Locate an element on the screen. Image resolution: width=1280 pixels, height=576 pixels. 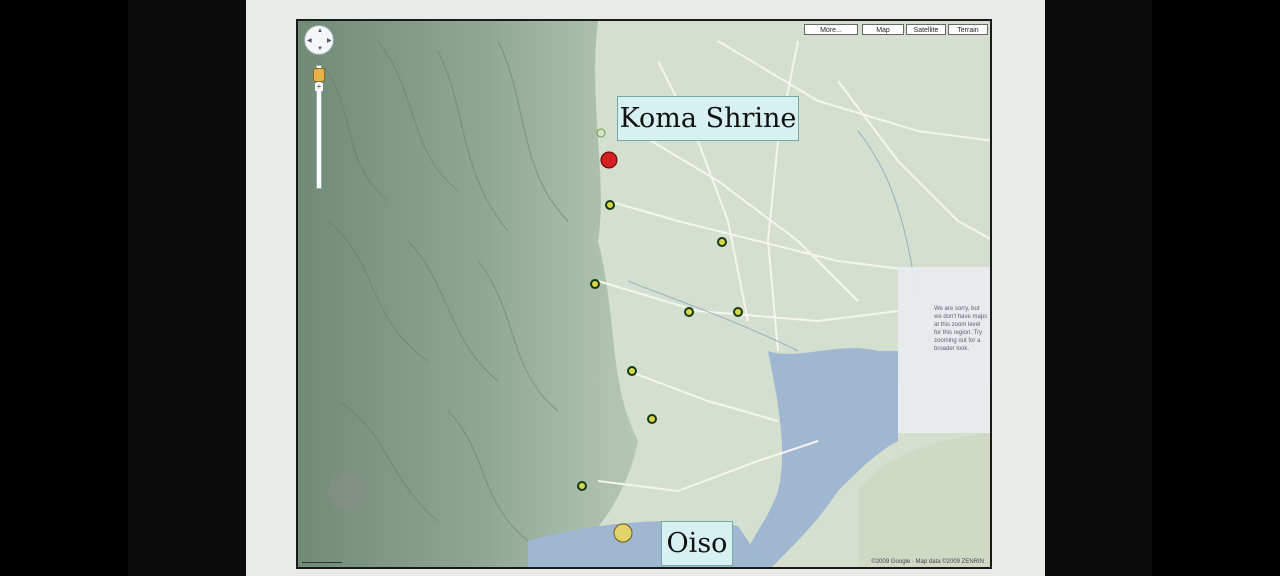
monitor-bezel-left is located at coordinates (187, 288).